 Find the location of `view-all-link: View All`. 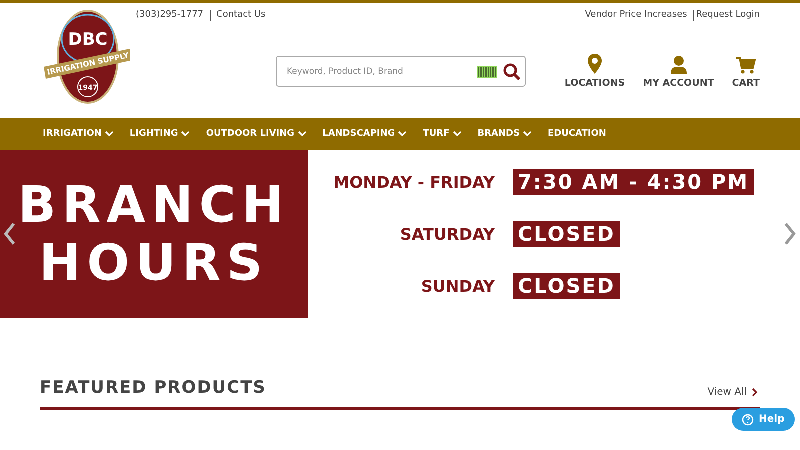

view-all-link: View All is located at coordinates (733, 392).